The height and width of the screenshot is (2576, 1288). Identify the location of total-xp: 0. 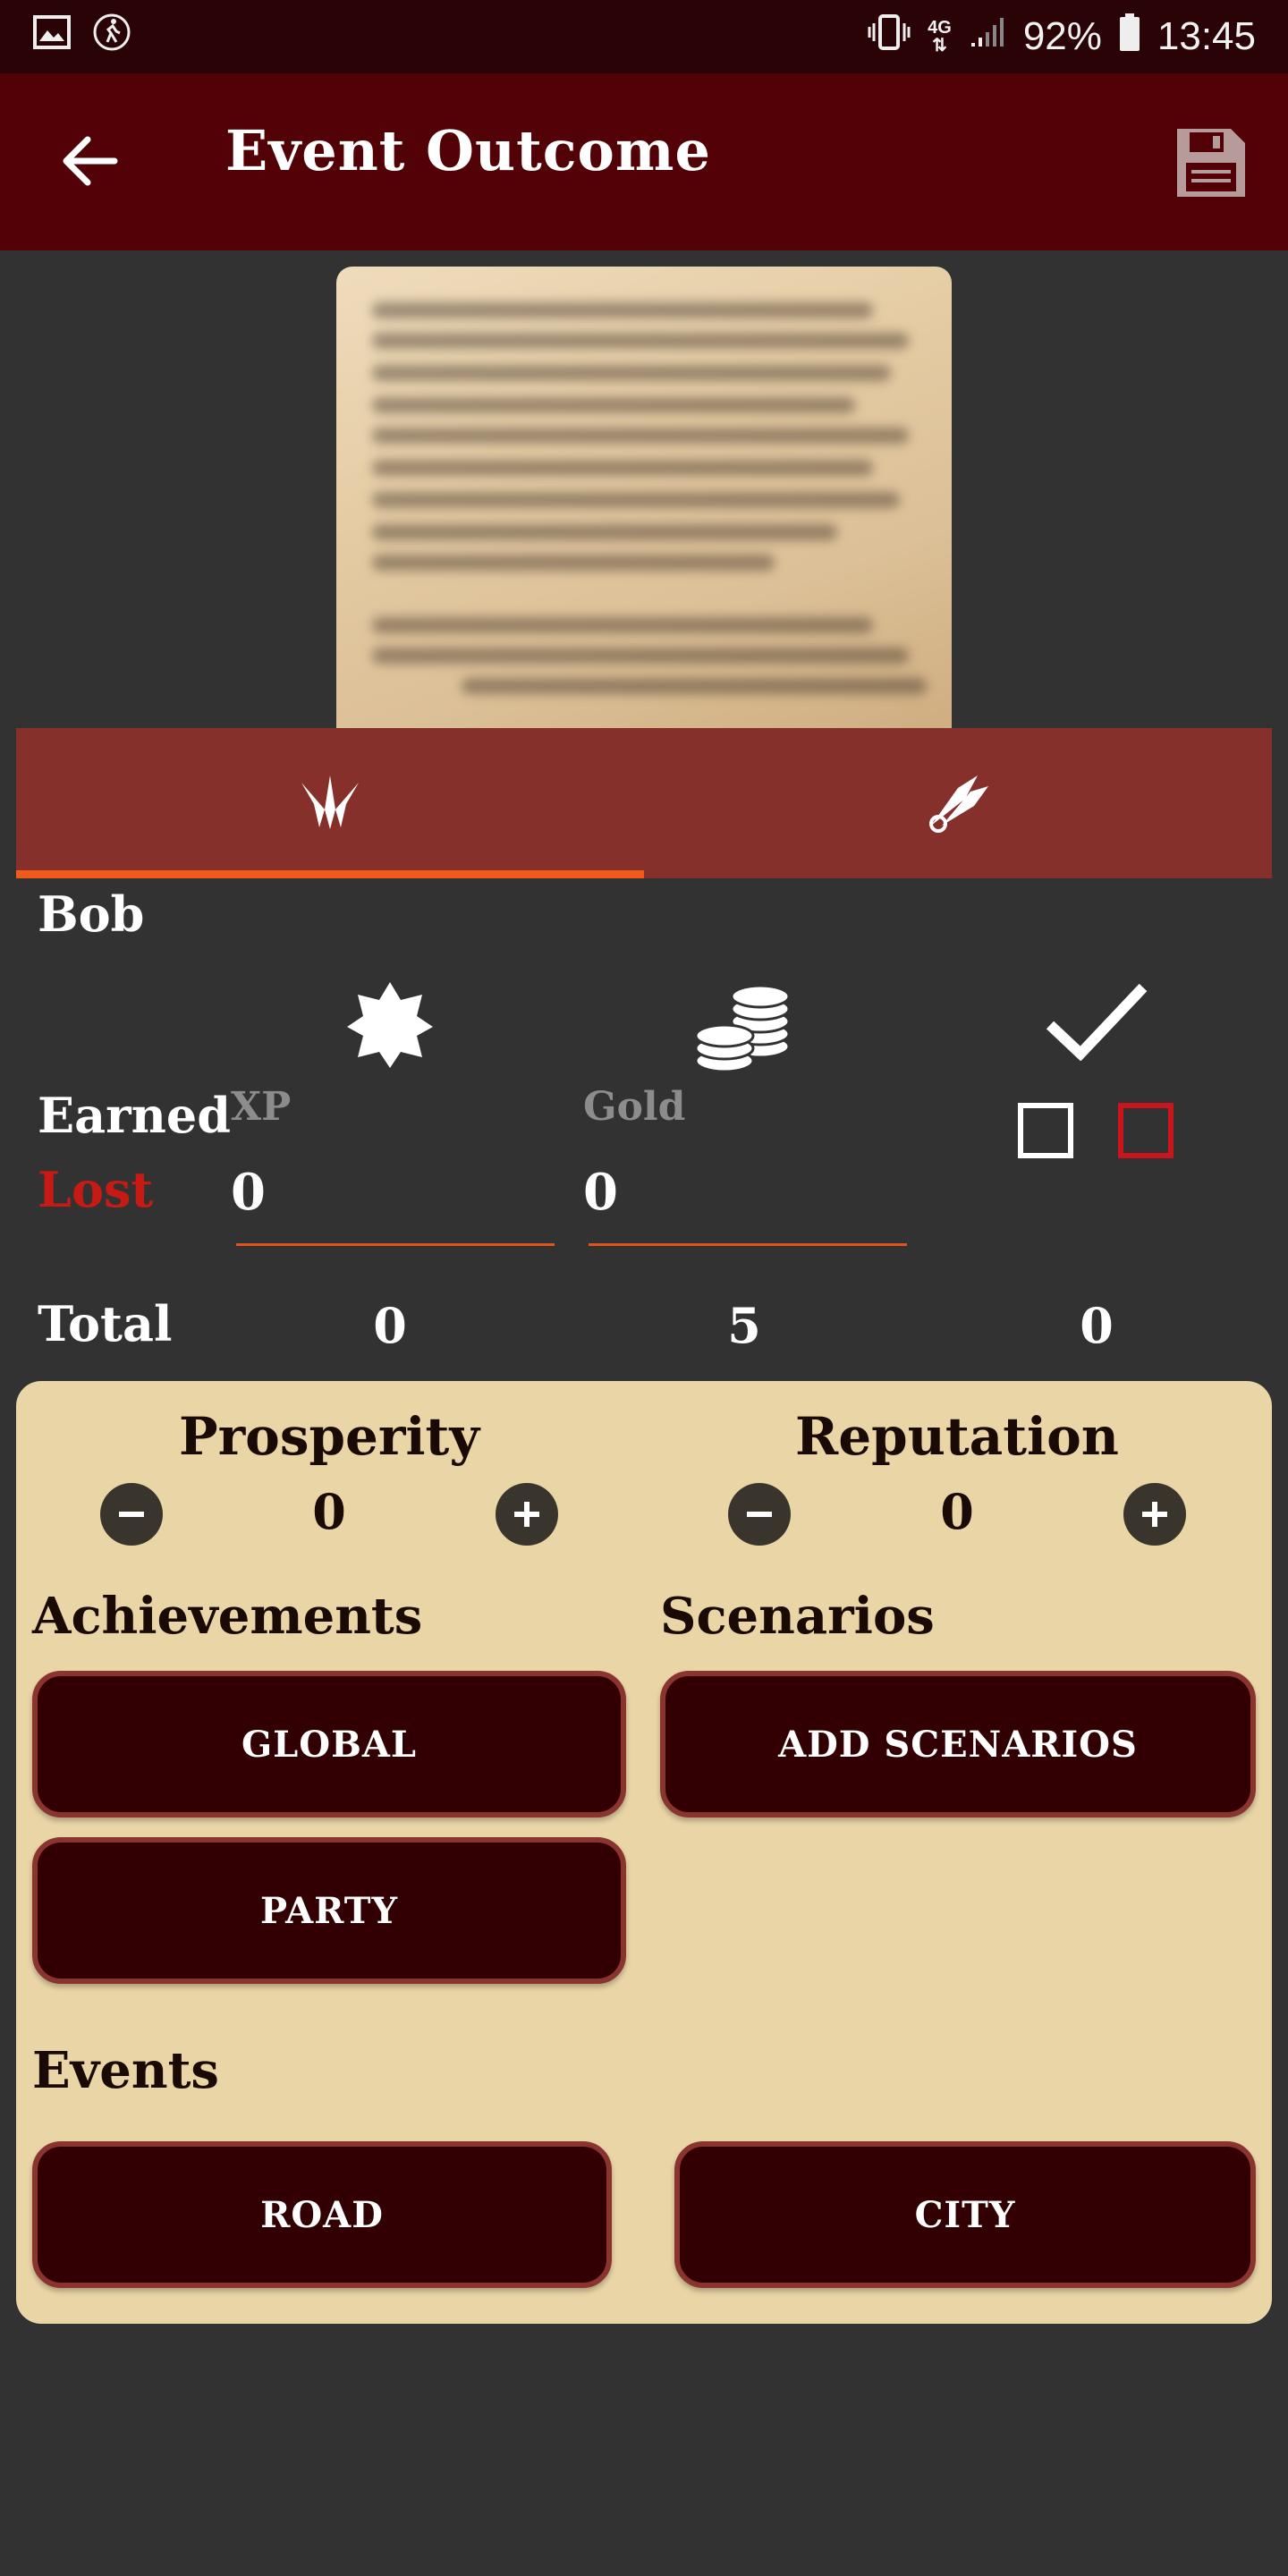
(390, 1325).